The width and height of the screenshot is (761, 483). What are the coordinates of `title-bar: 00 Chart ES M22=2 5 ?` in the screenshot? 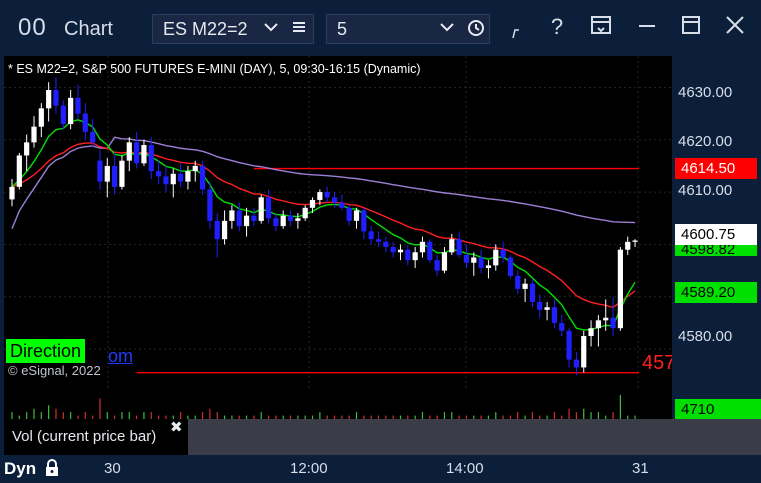 It's located at (380, 28).